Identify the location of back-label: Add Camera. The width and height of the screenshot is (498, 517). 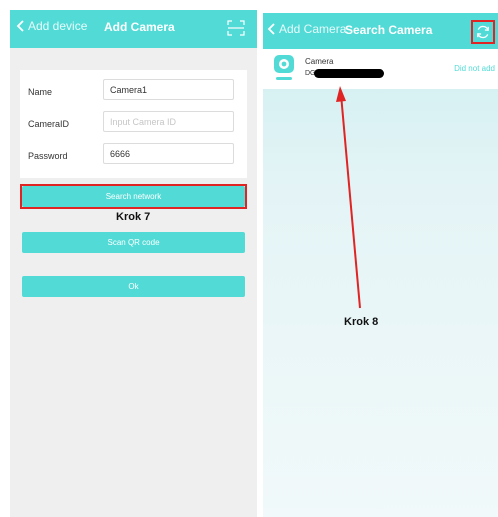
(313, 29).